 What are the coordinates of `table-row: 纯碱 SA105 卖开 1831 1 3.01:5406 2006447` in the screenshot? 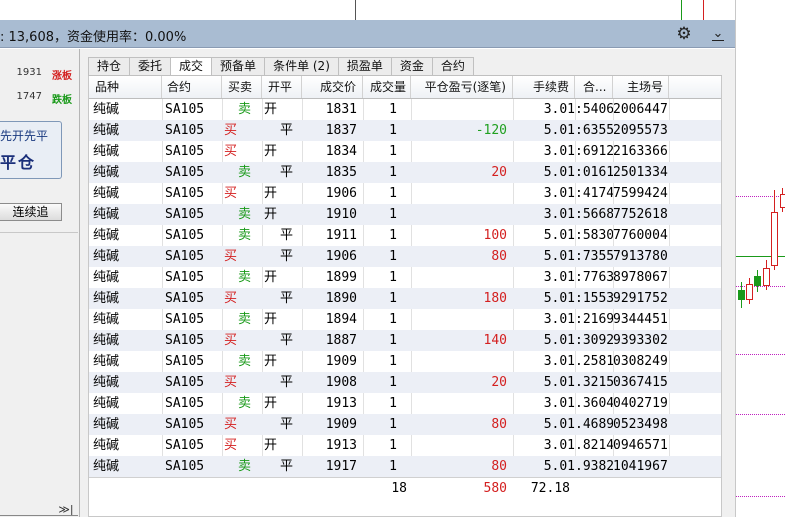 It's located at (405, 109).